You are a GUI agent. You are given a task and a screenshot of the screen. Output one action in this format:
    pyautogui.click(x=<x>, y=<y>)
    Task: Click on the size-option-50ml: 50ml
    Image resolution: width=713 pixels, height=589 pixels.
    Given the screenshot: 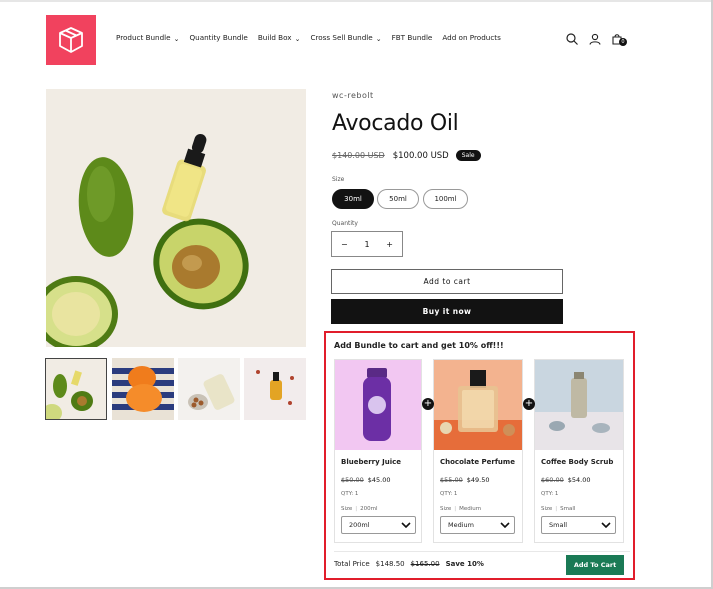 What is the action you would take?
    pyautogui.click(x=398, y=199)
    